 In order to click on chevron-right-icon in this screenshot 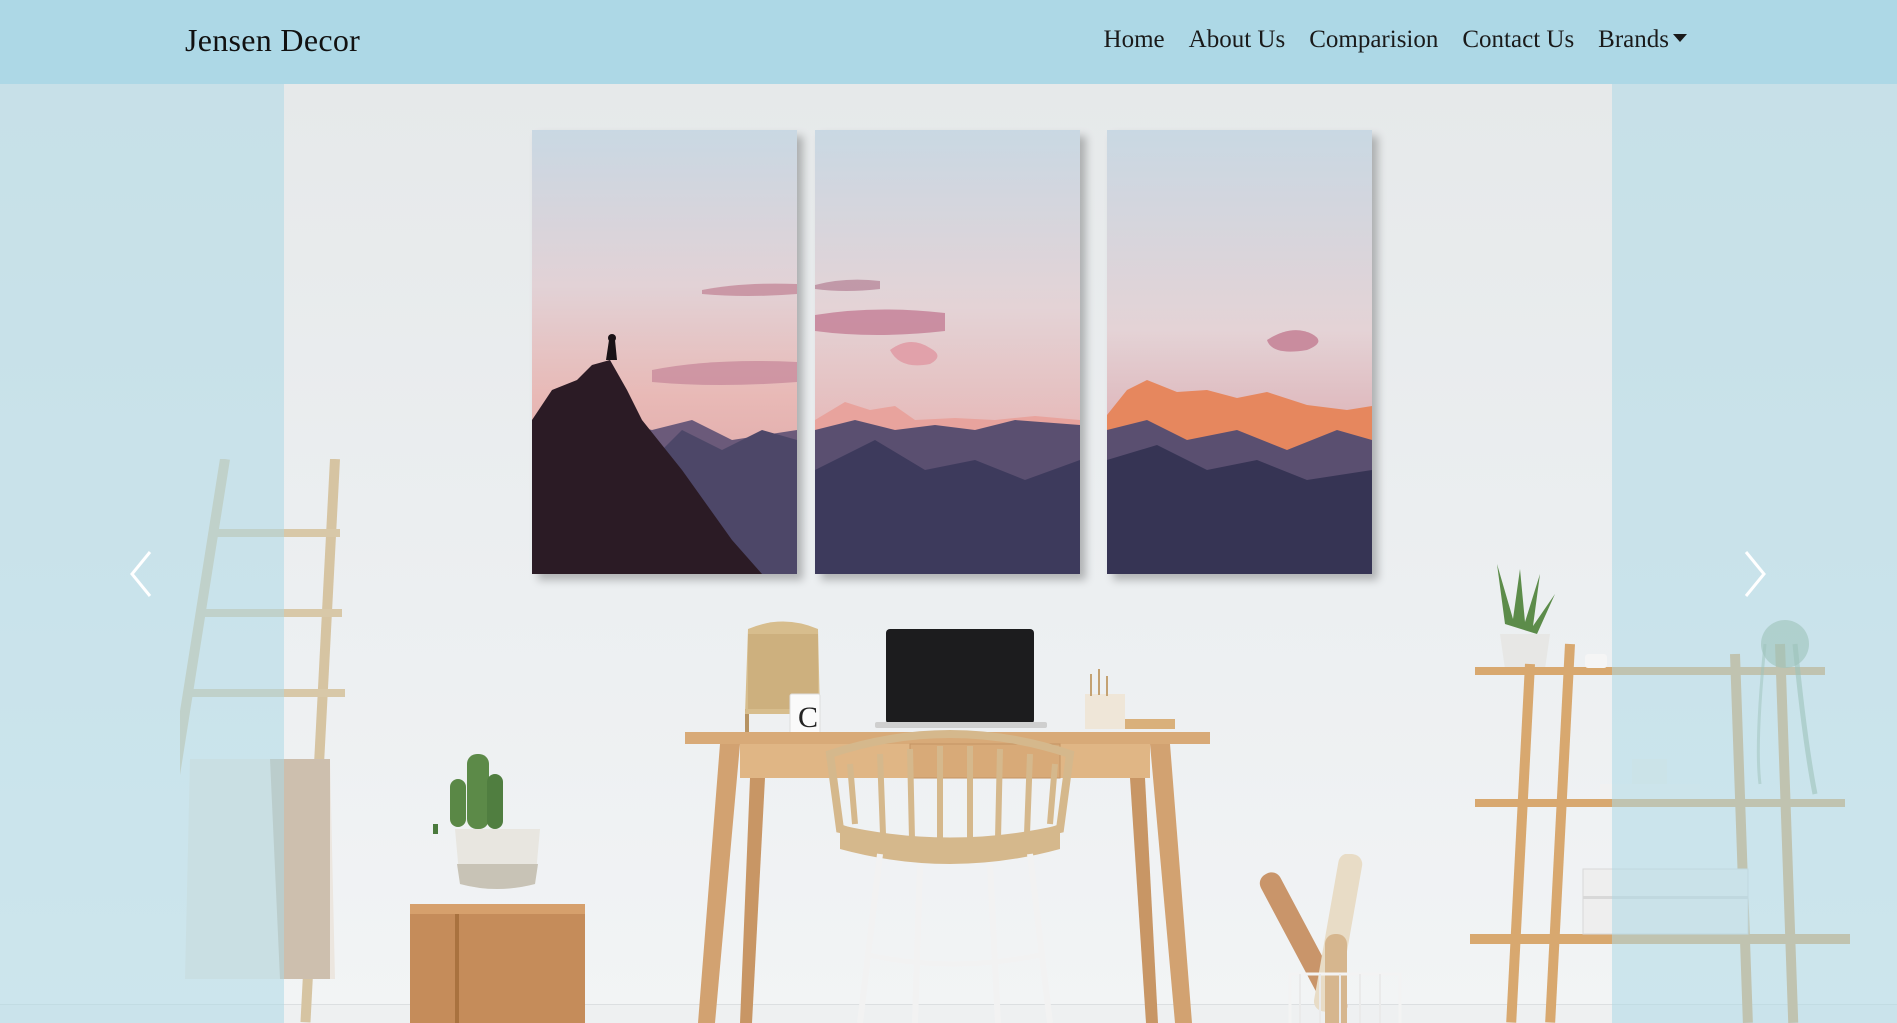, I will do `click(1755, 574)`.